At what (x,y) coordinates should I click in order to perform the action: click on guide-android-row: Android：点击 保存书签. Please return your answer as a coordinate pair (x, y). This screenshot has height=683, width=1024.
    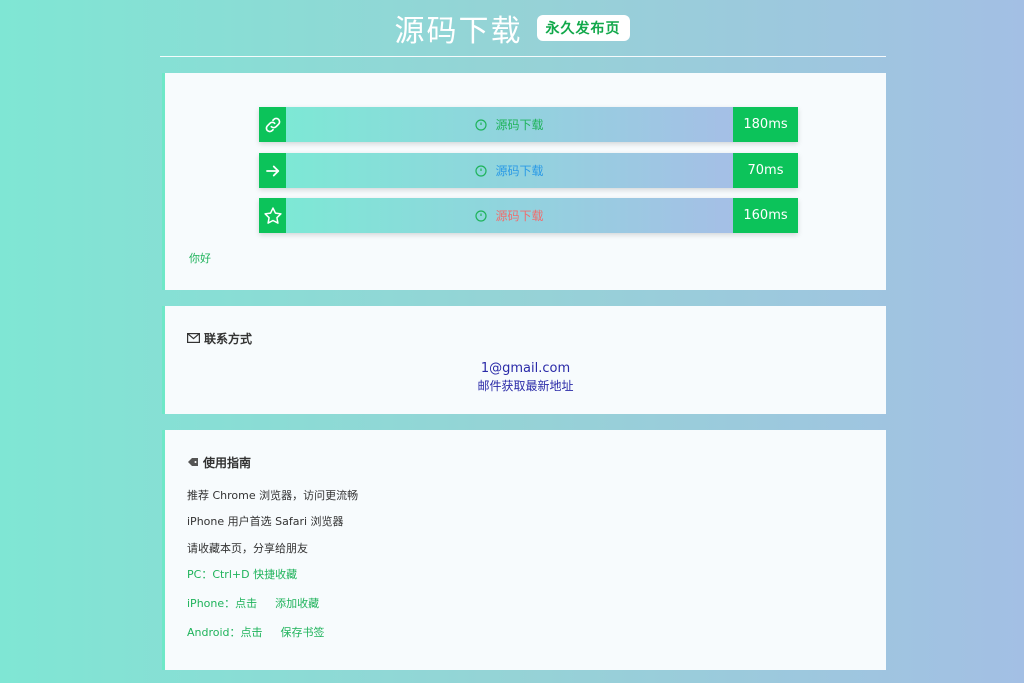
    Looking at the image, I should click on (256, 632).